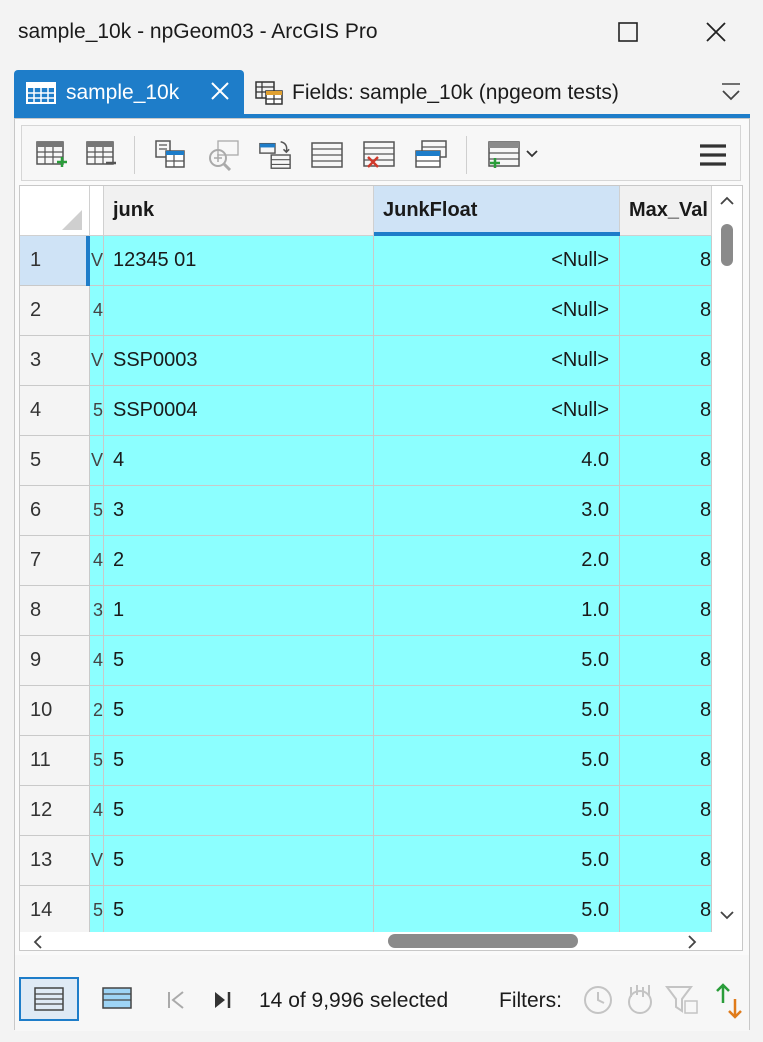 The image size is (763, 1042). Describe the element at coordinates (55, 661) in the screenshot. I see `row-number: 9` at that location.